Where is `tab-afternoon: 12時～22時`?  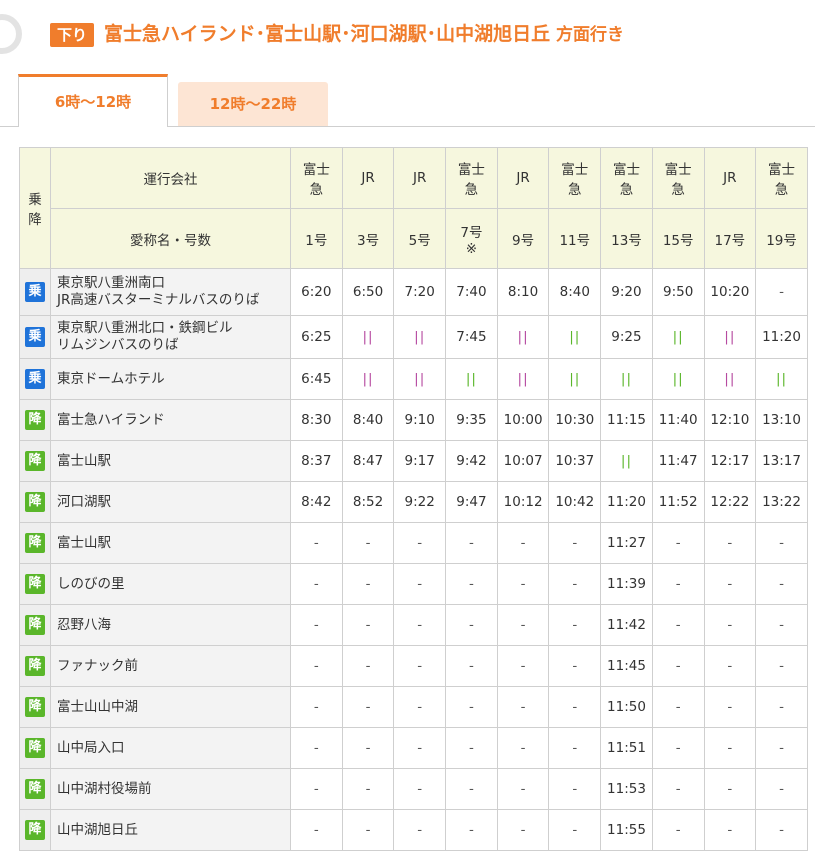
tab-afternoon: 12時～22時 is located at coordinates (253, 104).